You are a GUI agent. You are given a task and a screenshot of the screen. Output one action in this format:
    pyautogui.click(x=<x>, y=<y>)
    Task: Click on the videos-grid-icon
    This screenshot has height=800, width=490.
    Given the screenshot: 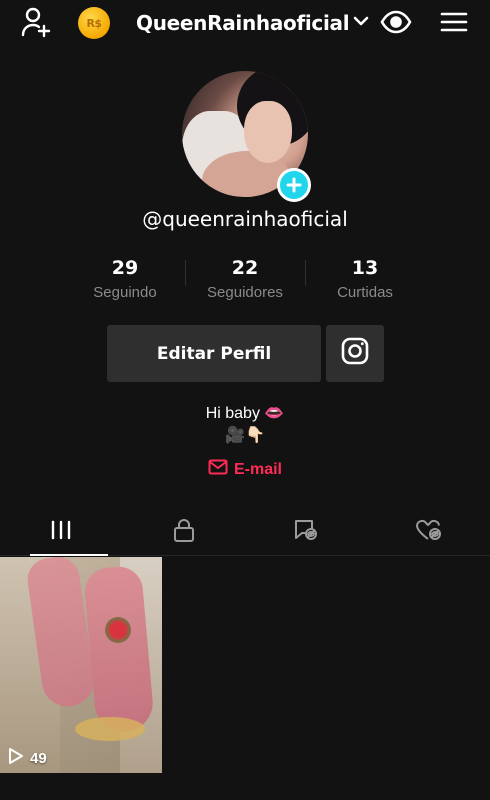 What is the action you would take?
    pyautogui.click(x=61, y=532)
    